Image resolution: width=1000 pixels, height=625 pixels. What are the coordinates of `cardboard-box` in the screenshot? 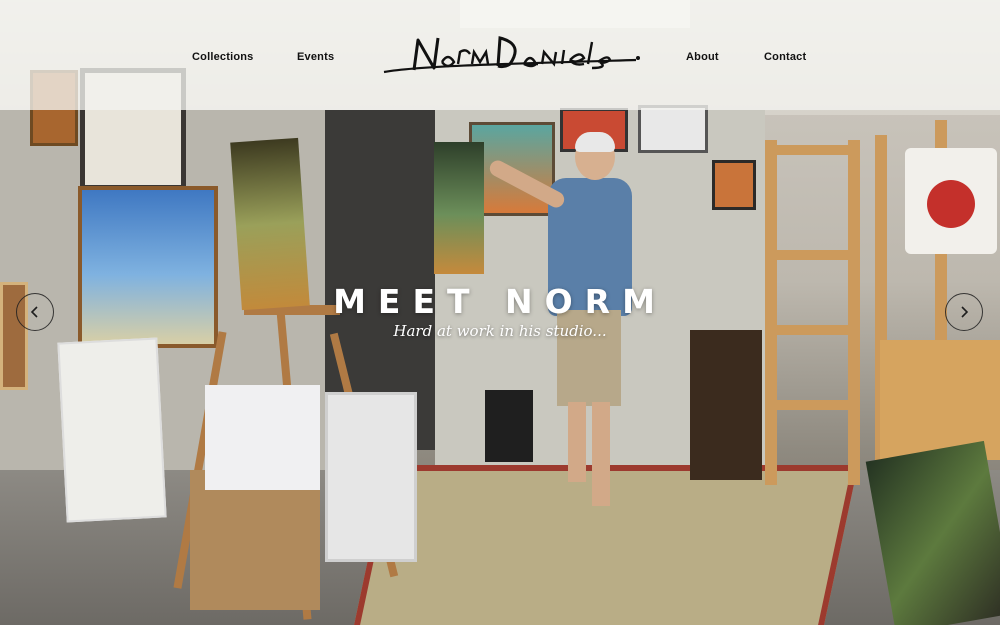 It's located at (255, 540).